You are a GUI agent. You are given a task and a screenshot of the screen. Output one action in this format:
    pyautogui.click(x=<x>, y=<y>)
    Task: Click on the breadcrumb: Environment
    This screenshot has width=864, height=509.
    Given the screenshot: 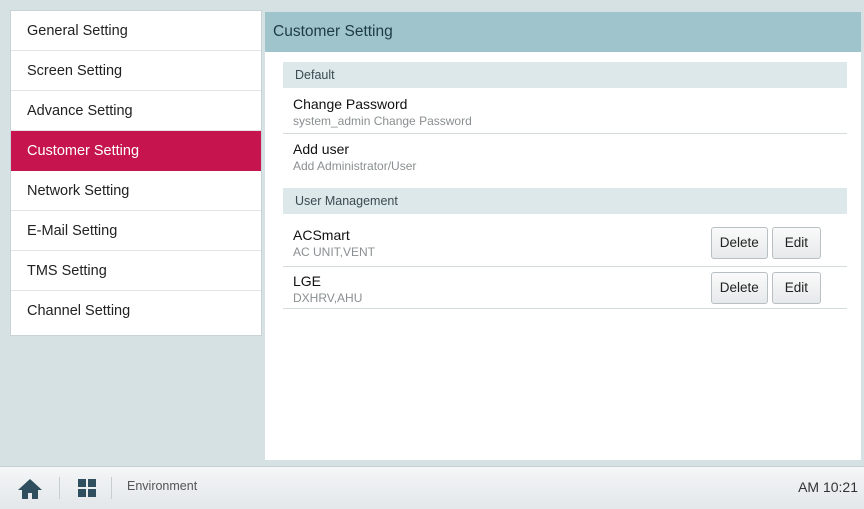 What is the action you would take?
    pyautogui.click(x=162, y=486)
    